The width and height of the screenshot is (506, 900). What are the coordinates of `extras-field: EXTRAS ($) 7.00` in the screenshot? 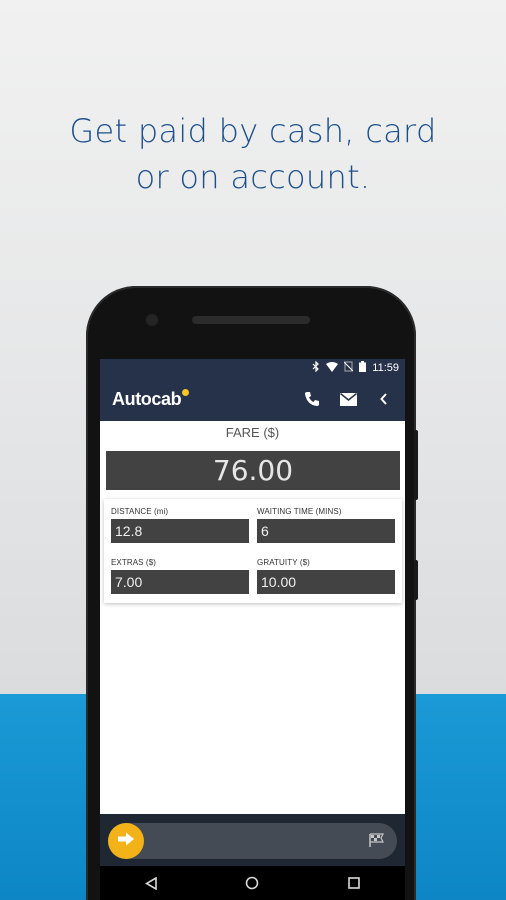 It's located at (180, 580).